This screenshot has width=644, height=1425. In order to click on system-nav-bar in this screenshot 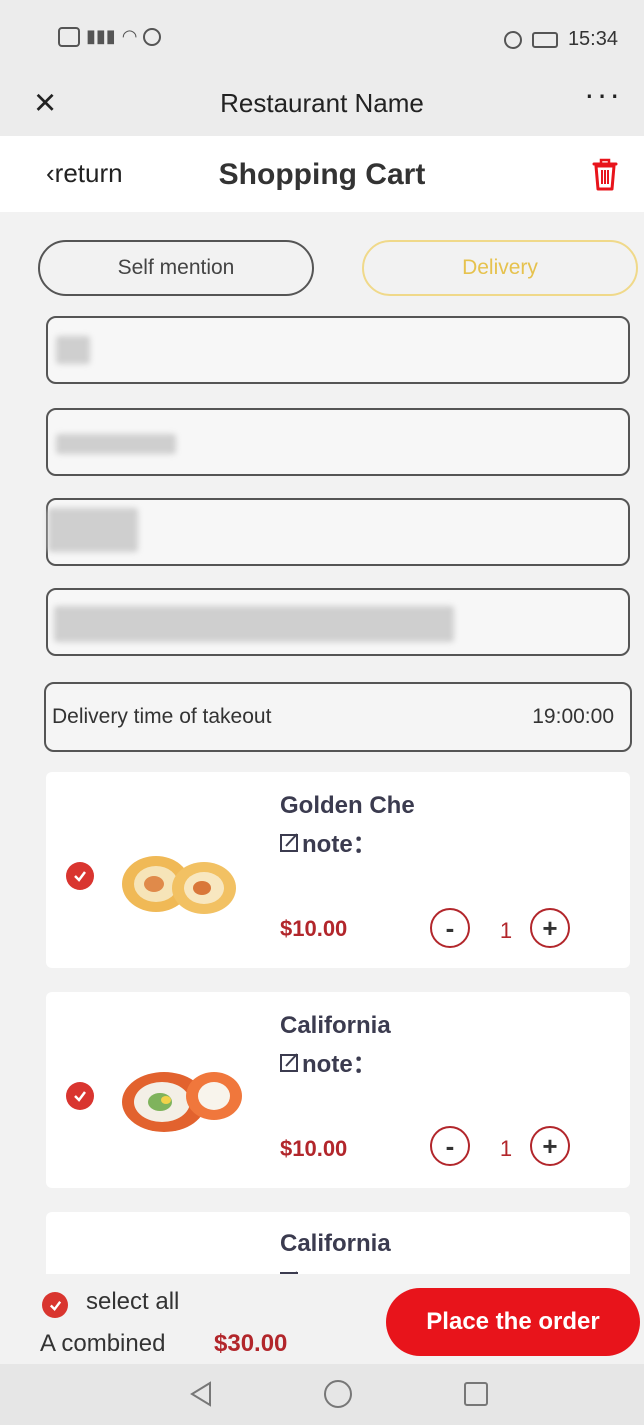, I will do `click(322, 1394)`.